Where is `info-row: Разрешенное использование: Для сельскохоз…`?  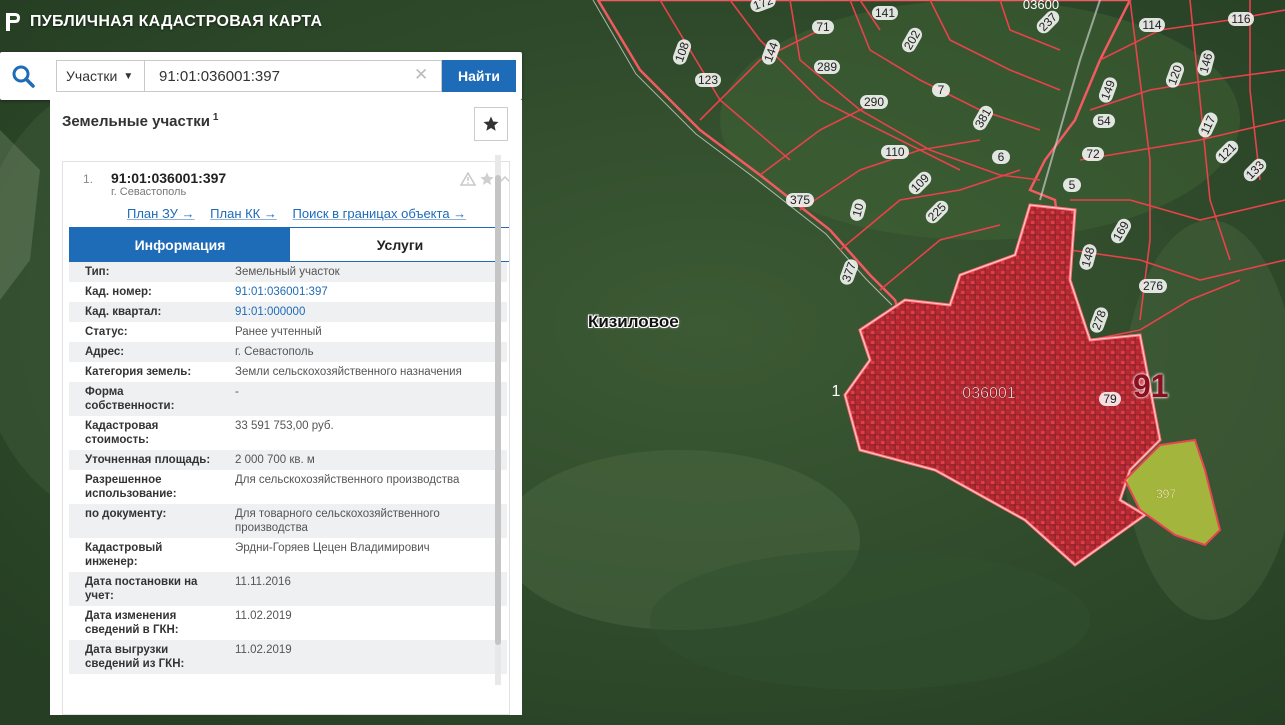 info-row: Разрешенное использование: Для сельскохоз… is located at coordinates (288, 487).